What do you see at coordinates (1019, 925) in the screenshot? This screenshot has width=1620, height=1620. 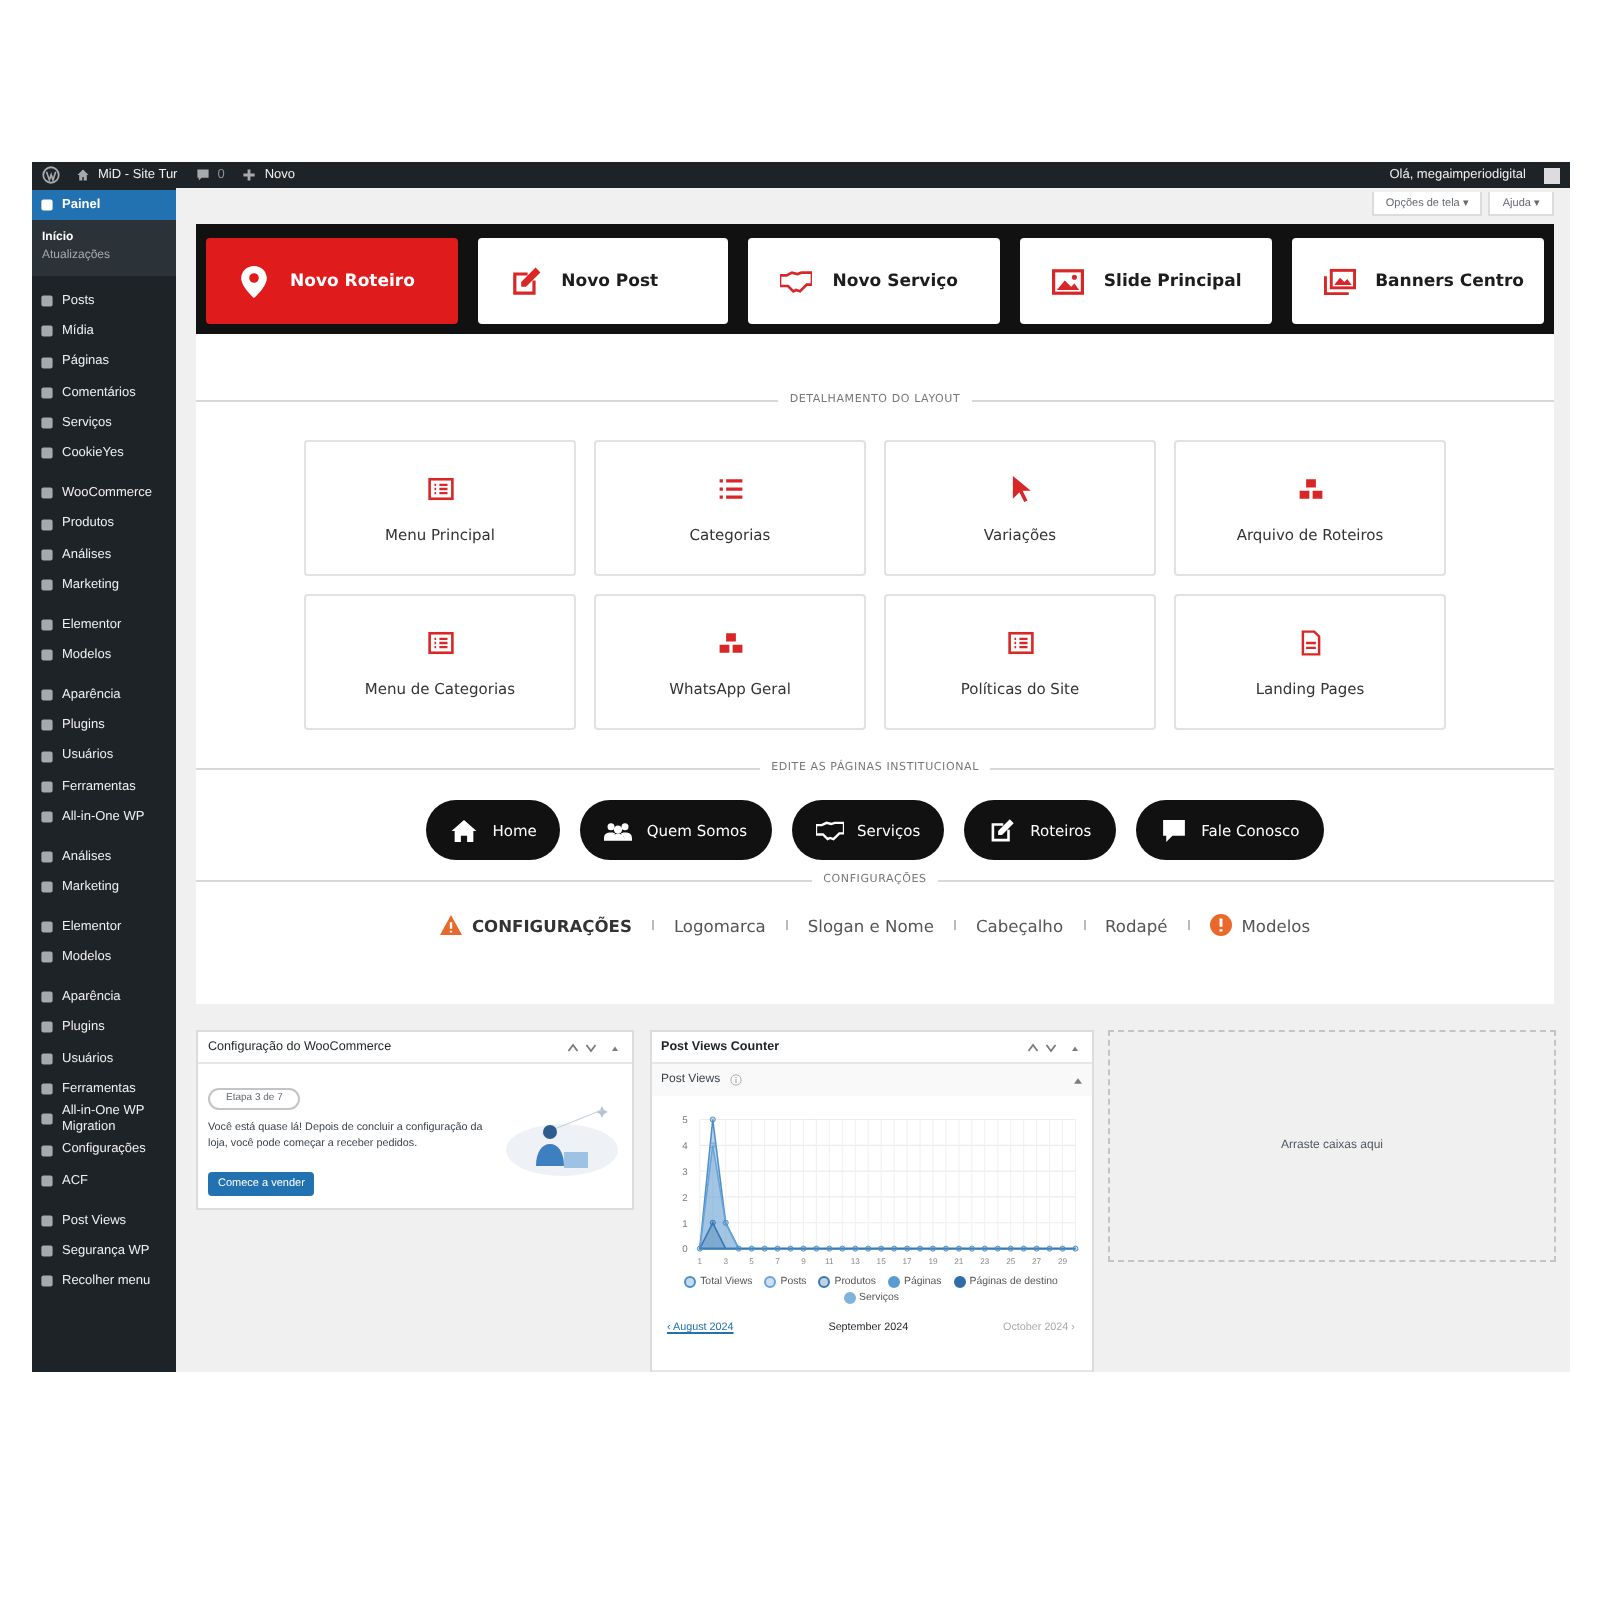 I see `settings-link: Cabeçalho` at bounding box center [1019, 925].